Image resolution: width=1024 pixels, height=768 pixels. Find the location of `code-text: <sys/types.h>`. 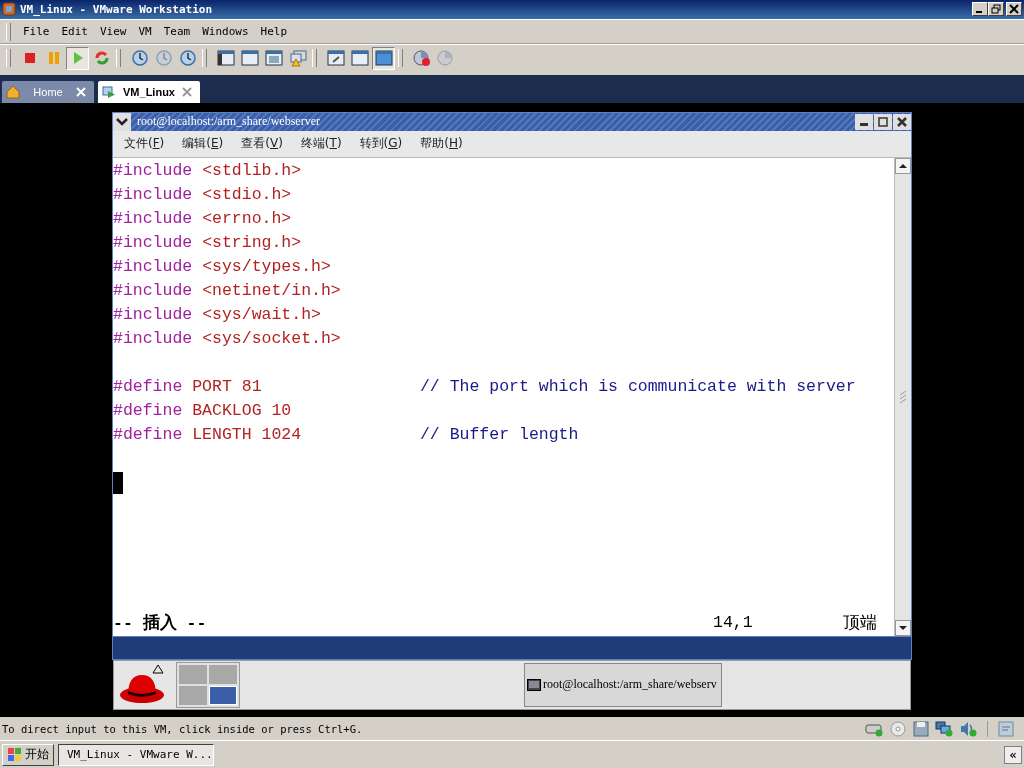

code-text: <sys/types.h> is located at coordinates (266, 267).